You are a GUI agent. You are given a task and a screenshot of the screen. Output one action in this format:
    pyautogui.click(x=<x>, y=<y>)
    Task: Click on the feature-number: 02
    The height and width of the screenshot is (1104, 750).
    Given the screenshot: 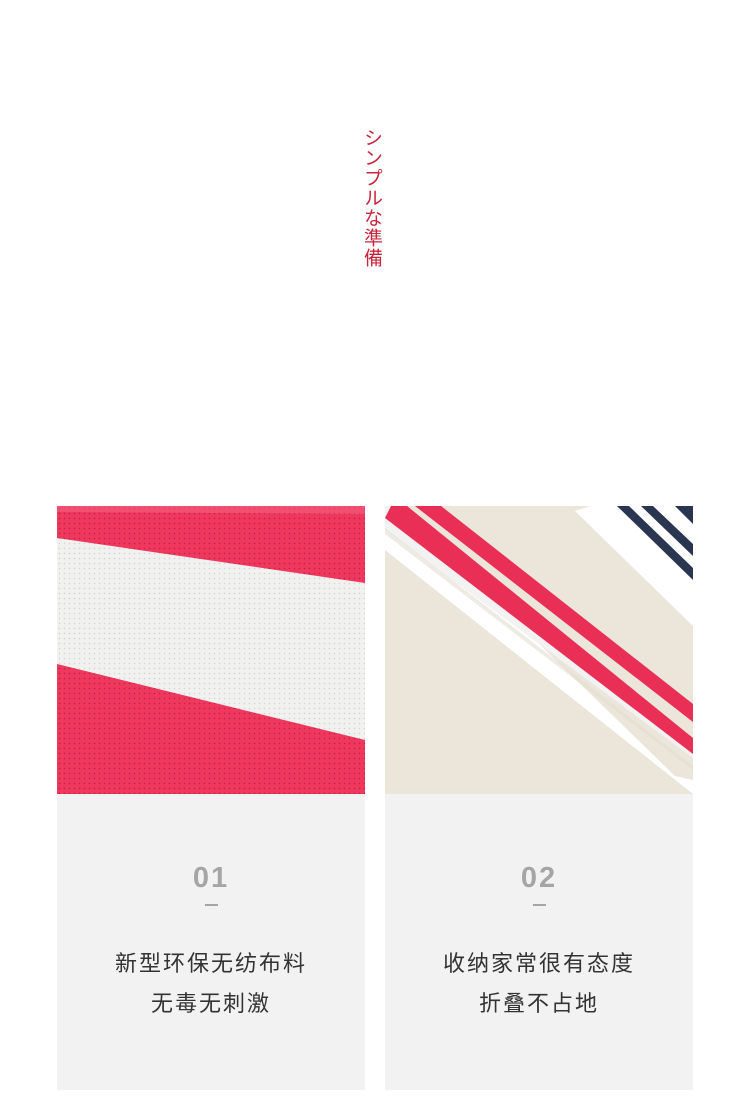 What is the action you would take?
    pyautogui.click(x=539, y=878)
    